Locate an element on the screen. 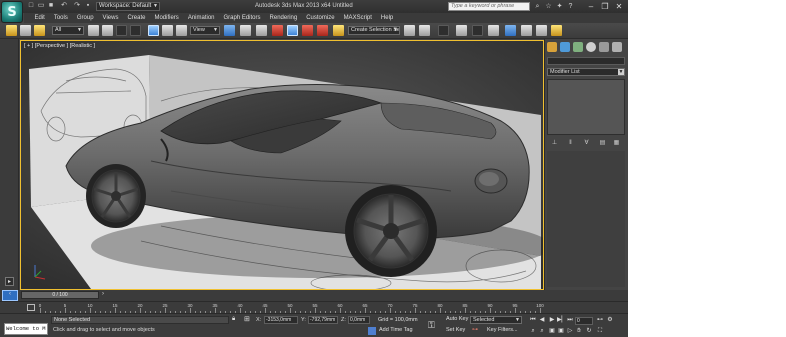 The height and width of the screenshot is (337, 786). key-icon: ⚿ is located at coordinates (431, 325).